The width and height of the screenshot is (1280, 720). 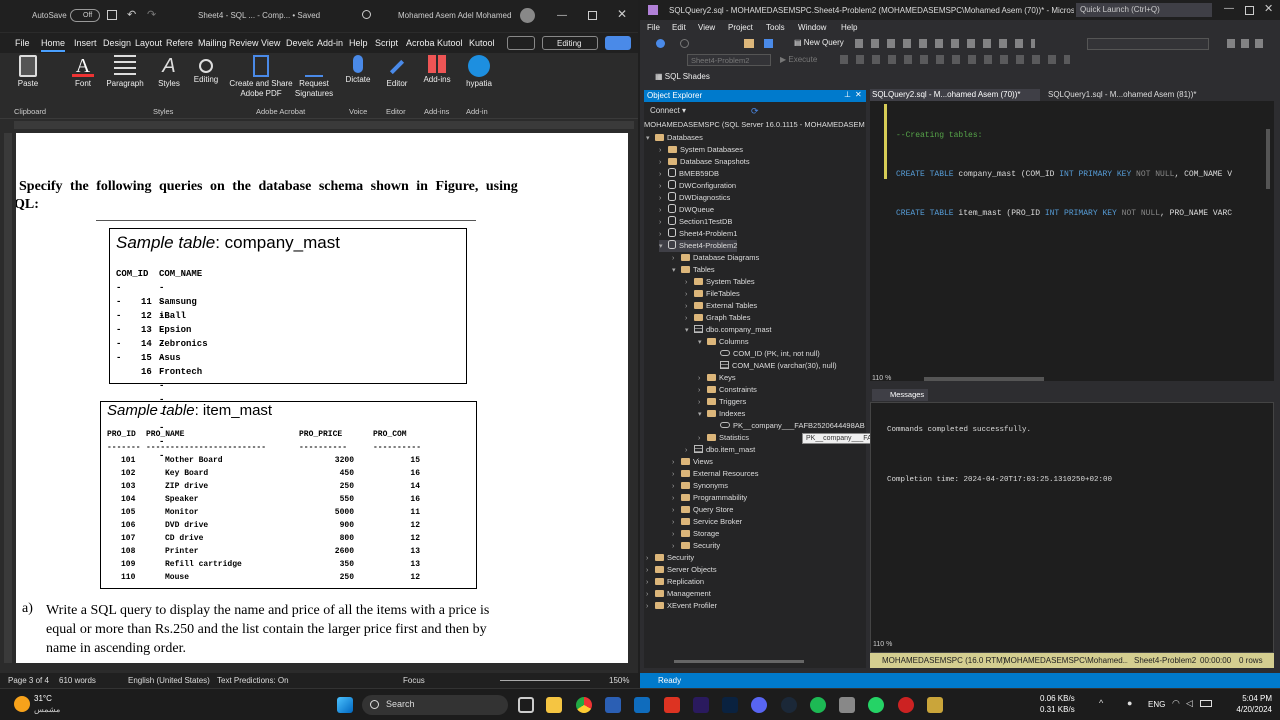 I want to click on ssms-maximize-icon, so click(x=1249, y=10).